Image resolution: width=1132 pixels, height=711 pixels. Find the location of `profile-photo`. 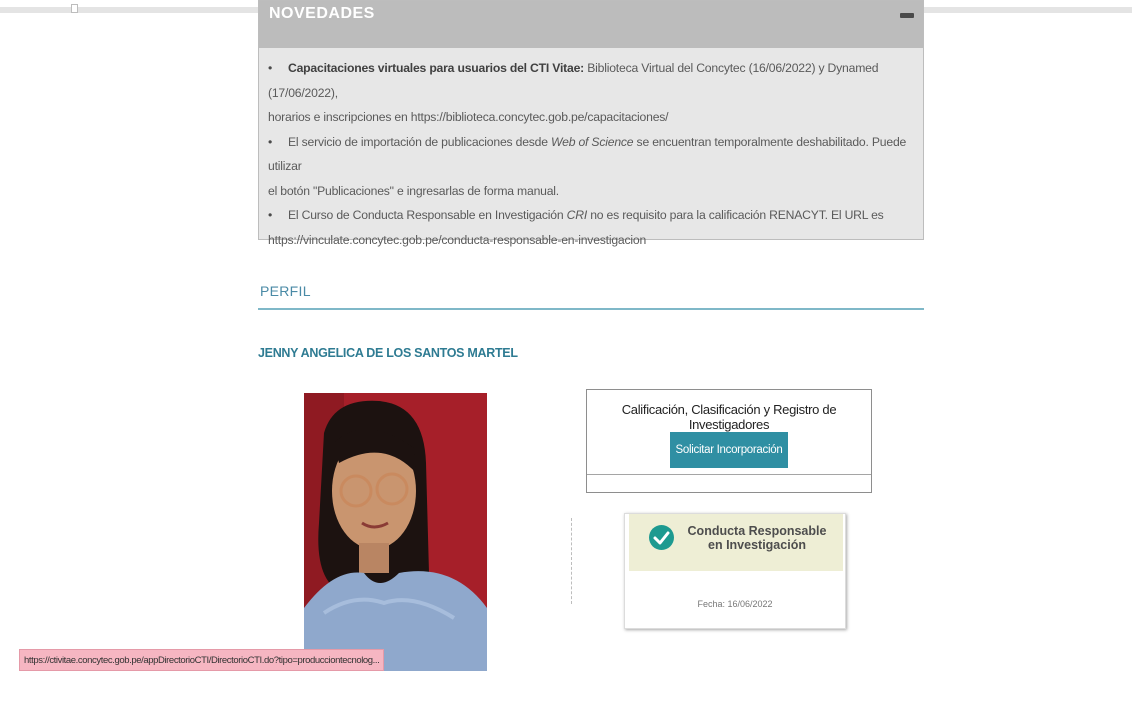

profile-photo is located at coordinates (395, 532).